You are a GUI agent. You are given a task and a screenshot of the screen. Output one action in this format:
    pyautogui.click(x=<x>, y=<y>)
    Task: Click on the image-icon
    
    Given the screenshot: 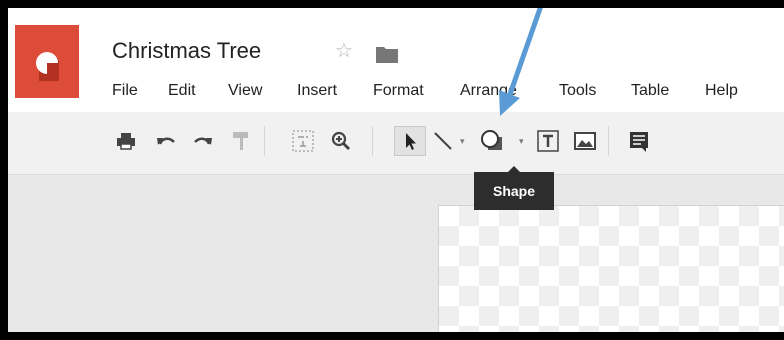 What is the action you would take?
    pyautogui.click(x=585, y=141)
    